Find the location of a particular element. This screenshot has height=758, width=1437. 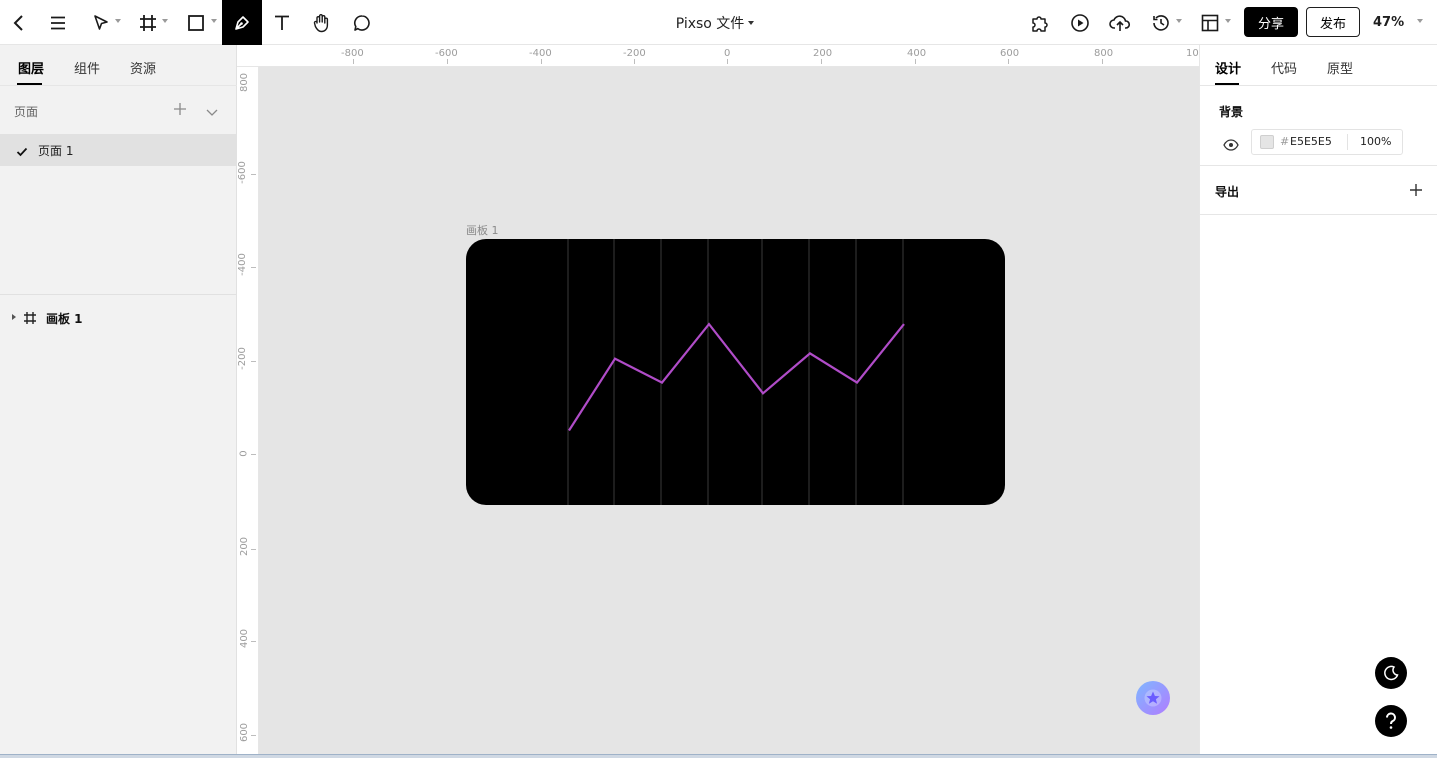

artboard-drawing is located at coordinates (736, 372).